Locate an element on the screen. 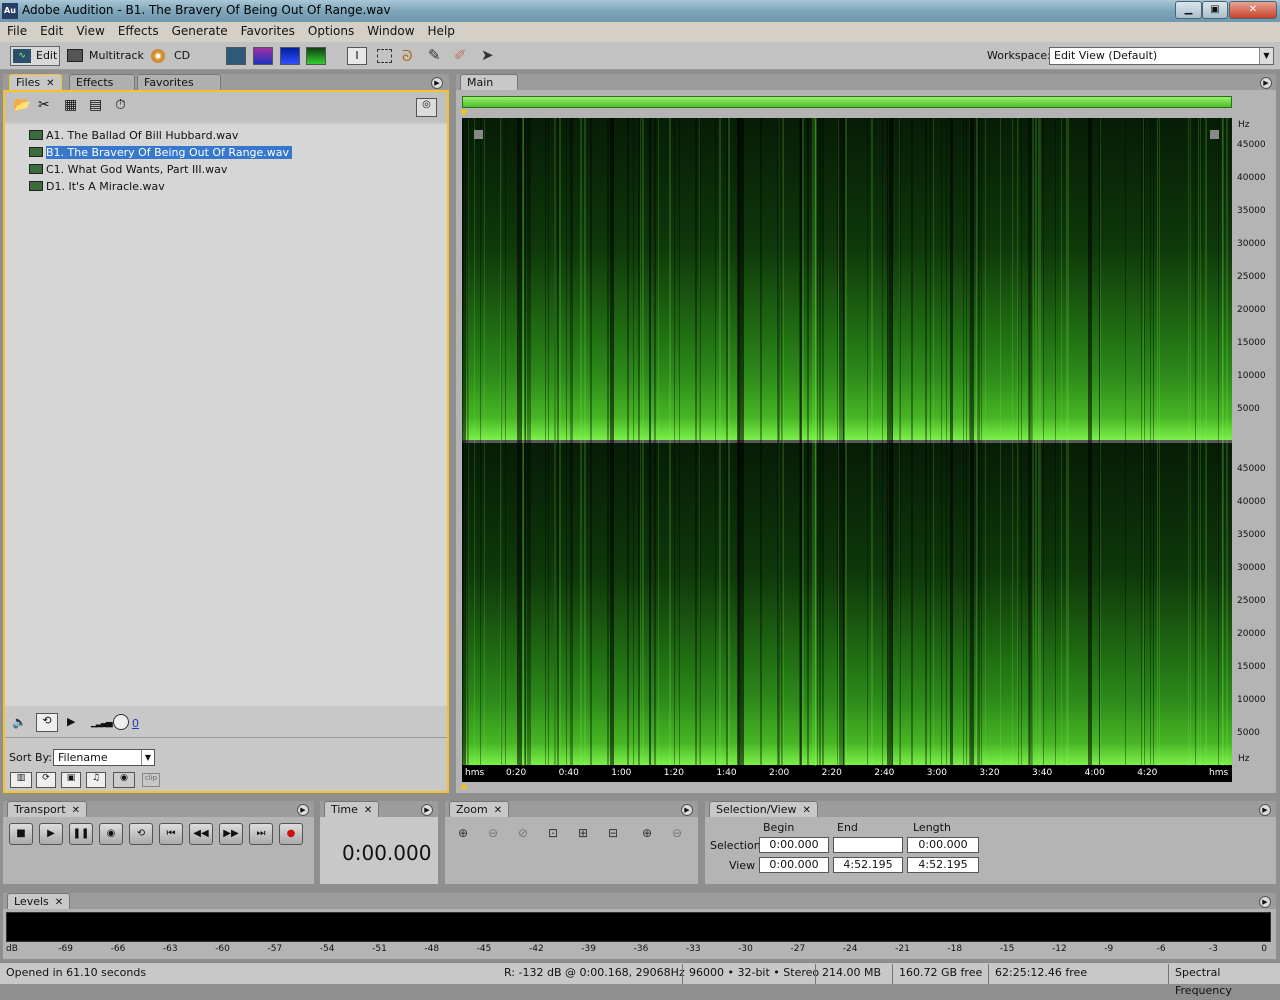  view-length-field: 4:52.195 is located at coordinates (943, 865).